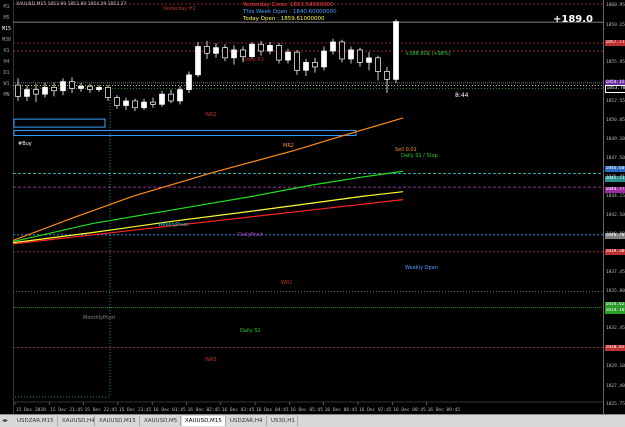  I want to click on wr2-label: WR2, so click(211, 115).